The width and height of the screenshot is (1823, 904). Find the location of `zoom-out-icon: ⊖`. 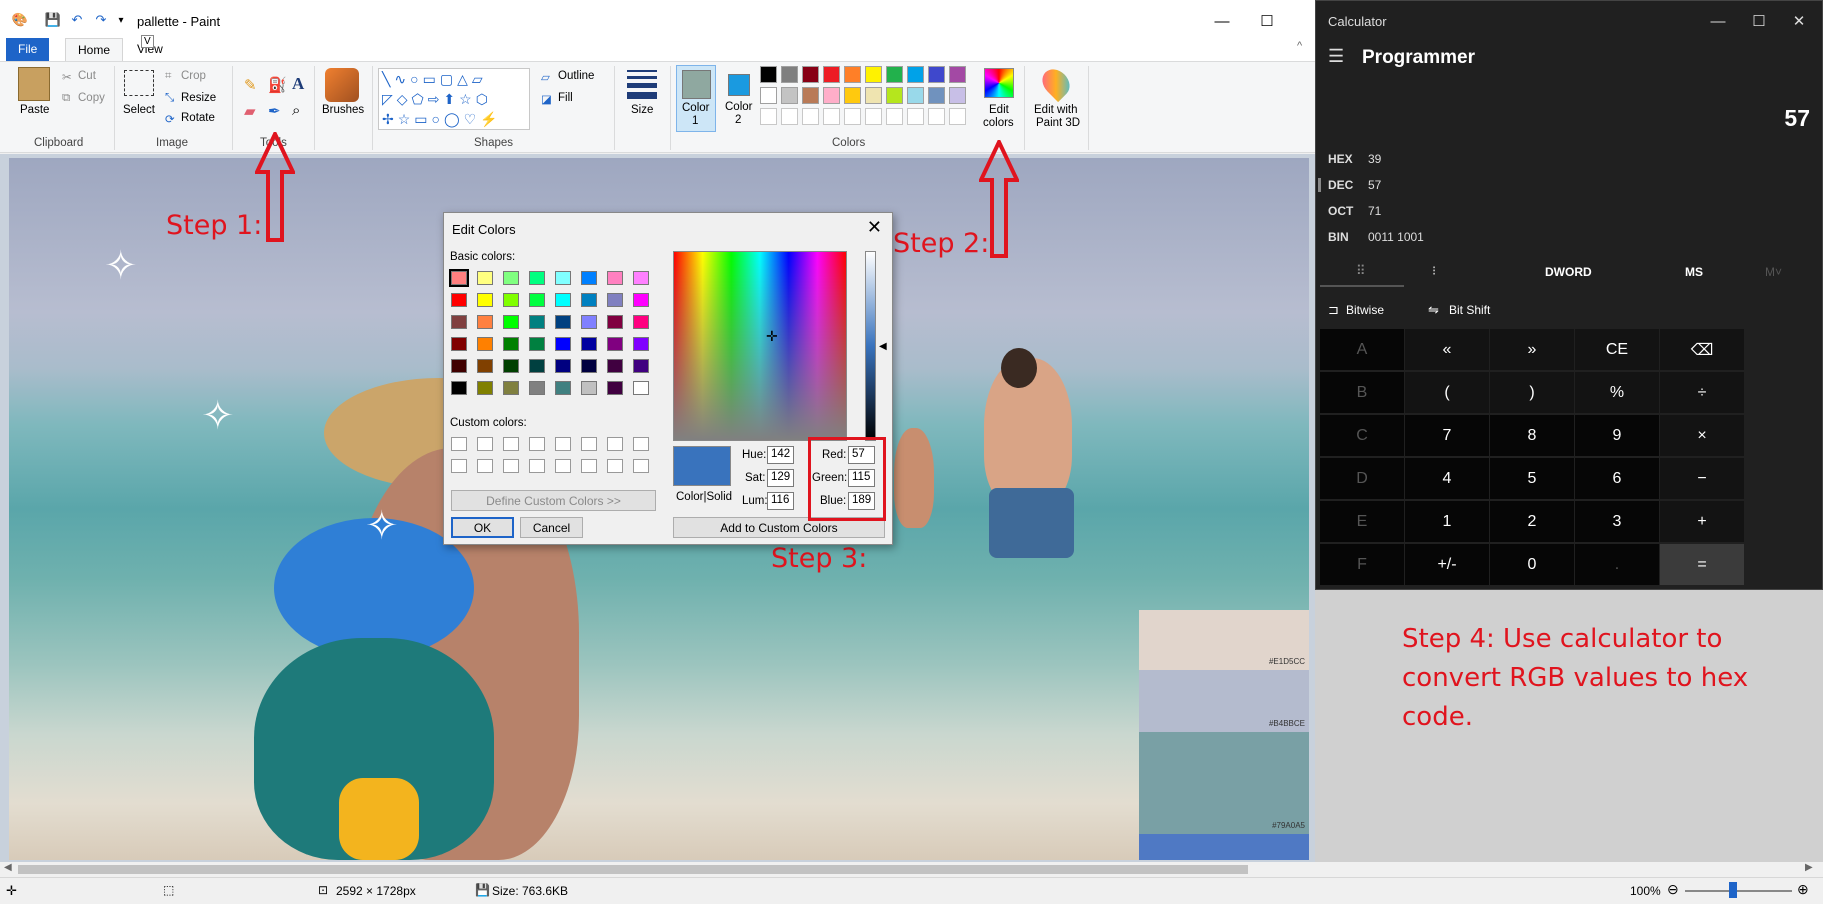

zoom-out-icon: ⊖ is located at coordinates (1673, 889).